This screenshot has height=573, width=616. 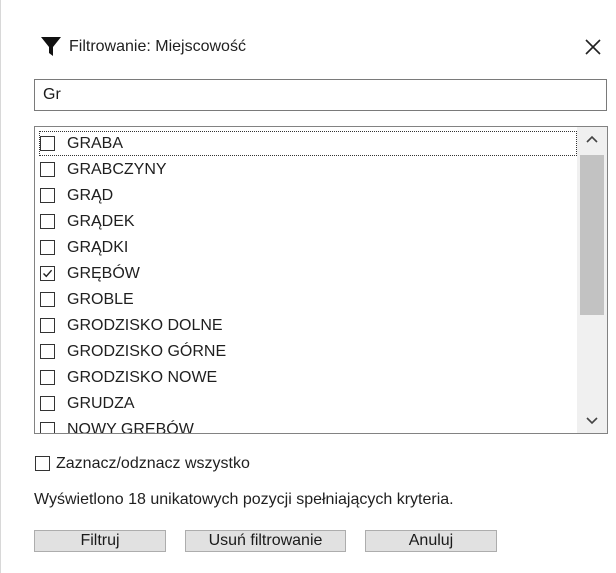 I want to click on cancel-button: Anuluj, so click(x=431, y=541).